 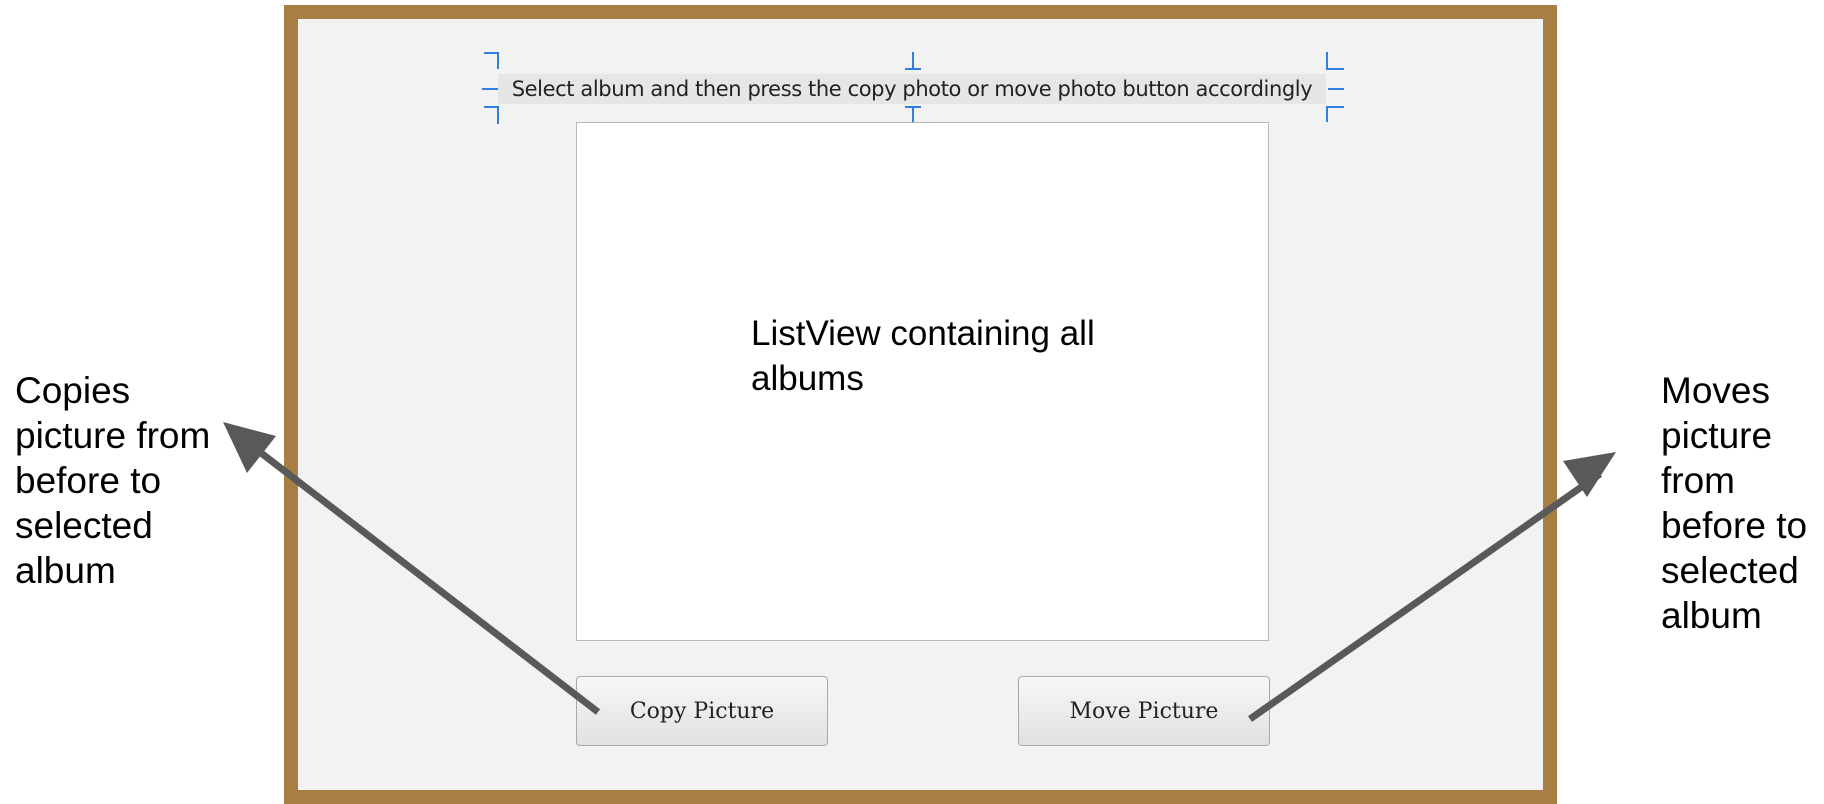 I want to click on copy-arrow, so click(x=412, y=568).